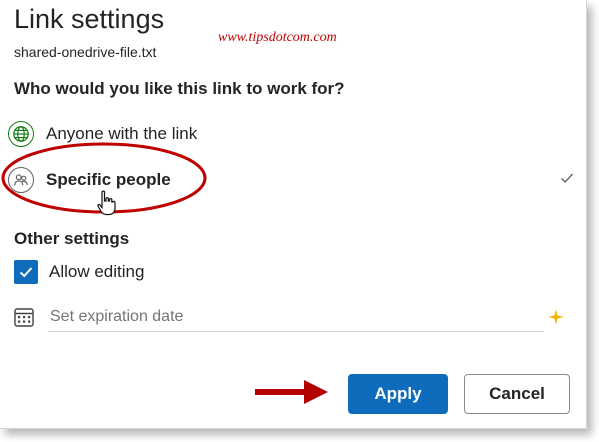 The image size is (599, 442). I want to click on checkmark-icon, so click(26, 272).